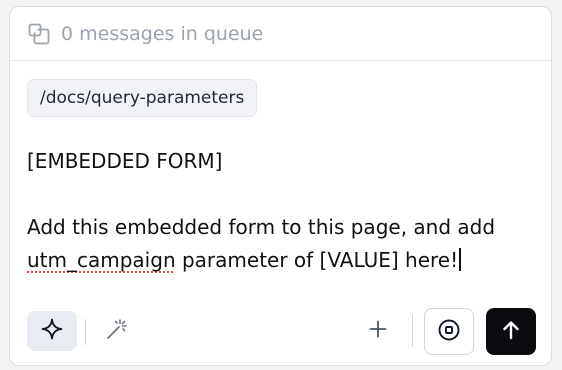 The height and width of the screenshot is (370, 562). What do you see at coordinates (460, 259) in the screenshot?
I see `text-caret` at bounding box center [460, 259].